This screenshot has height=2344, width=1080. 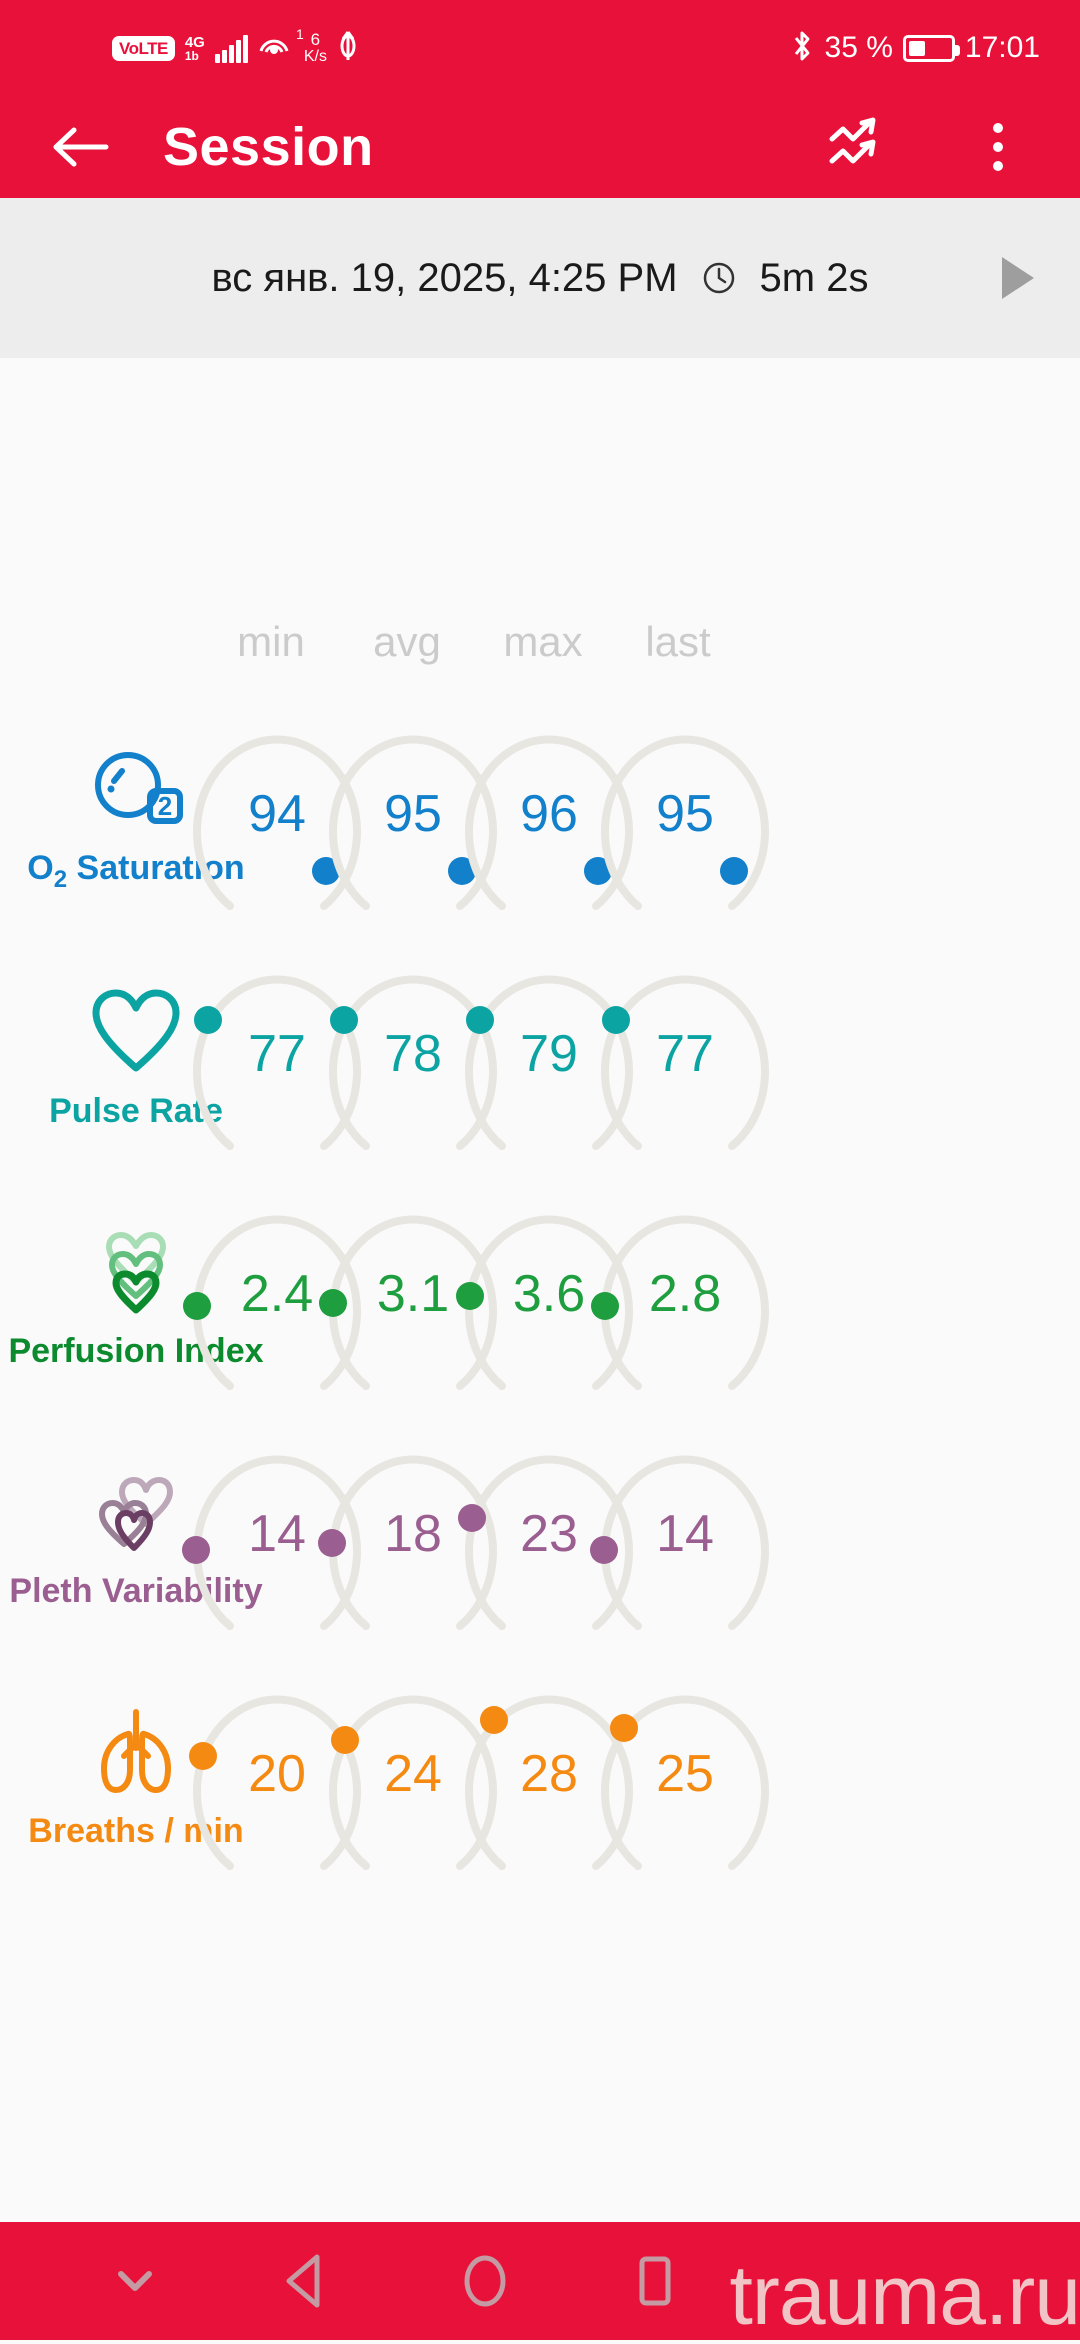 I want to click on play-session-button, so click(x=1018, y=278).